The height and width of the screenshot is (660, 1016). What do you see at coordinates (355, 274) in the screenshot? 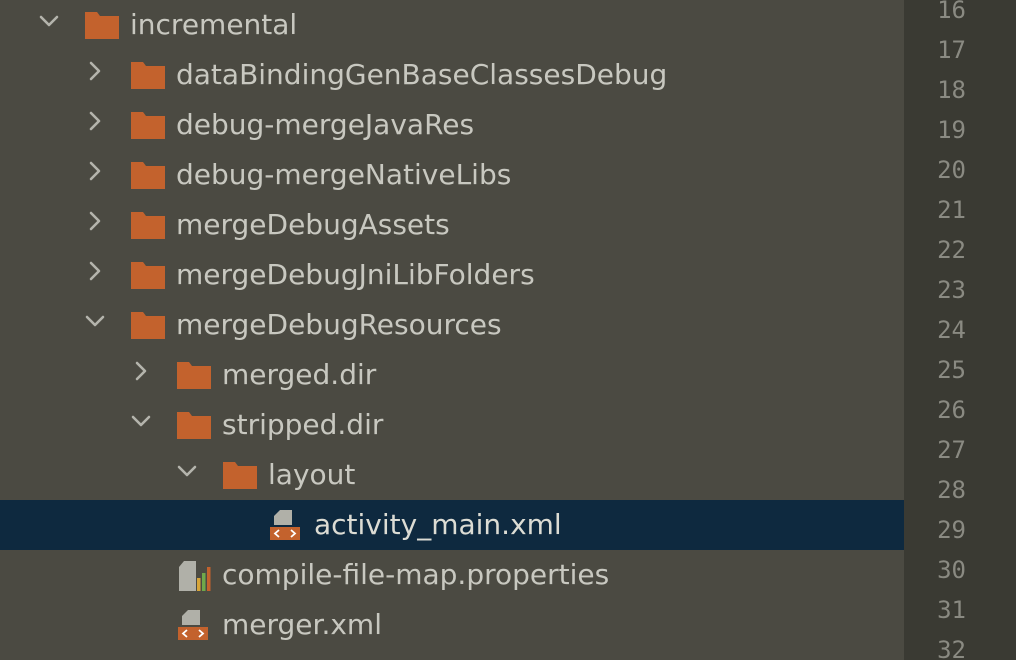
I see `tree-node-label: mergeDebugJniLibFolders` at bounding box center [355, 274].